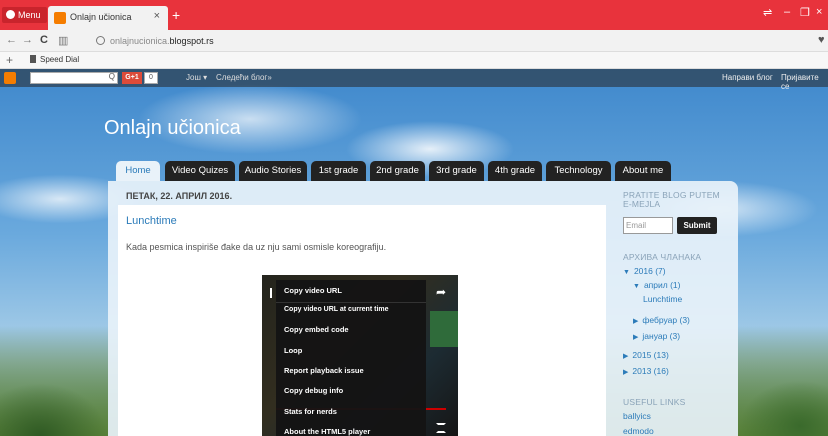 The height and width of the screenshot is (436, 828). What do you see at coordinates (151, 221) in the screenshot?
I see `post-title: Lunchtime` at bounding box center [151, 221].